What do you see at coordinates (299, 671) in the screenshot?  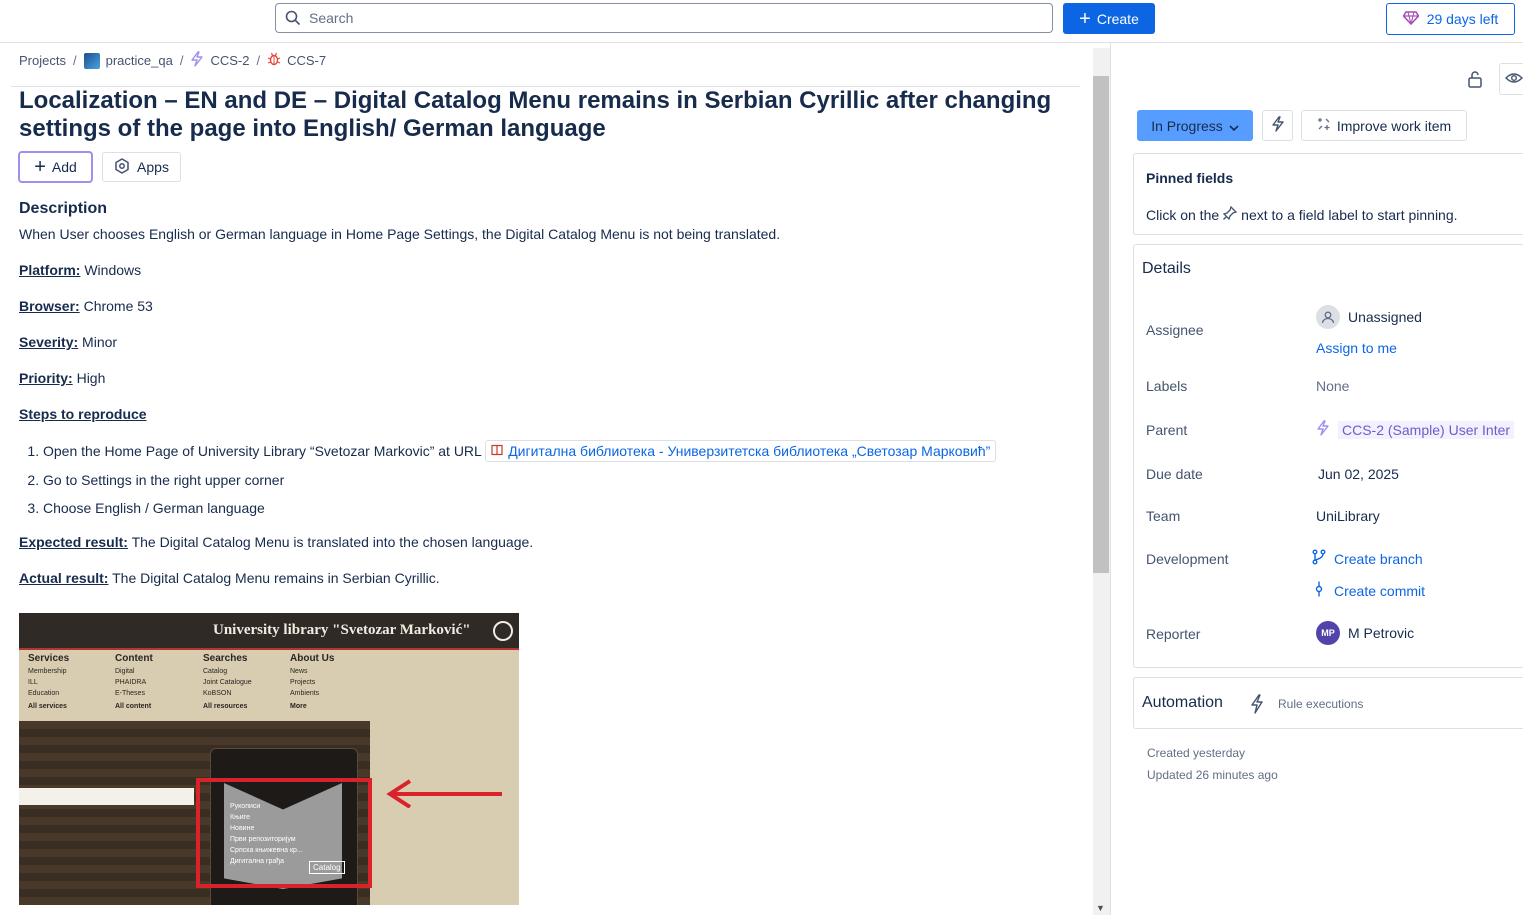 I see `menu-item: News` at bounding box center [299, 671].